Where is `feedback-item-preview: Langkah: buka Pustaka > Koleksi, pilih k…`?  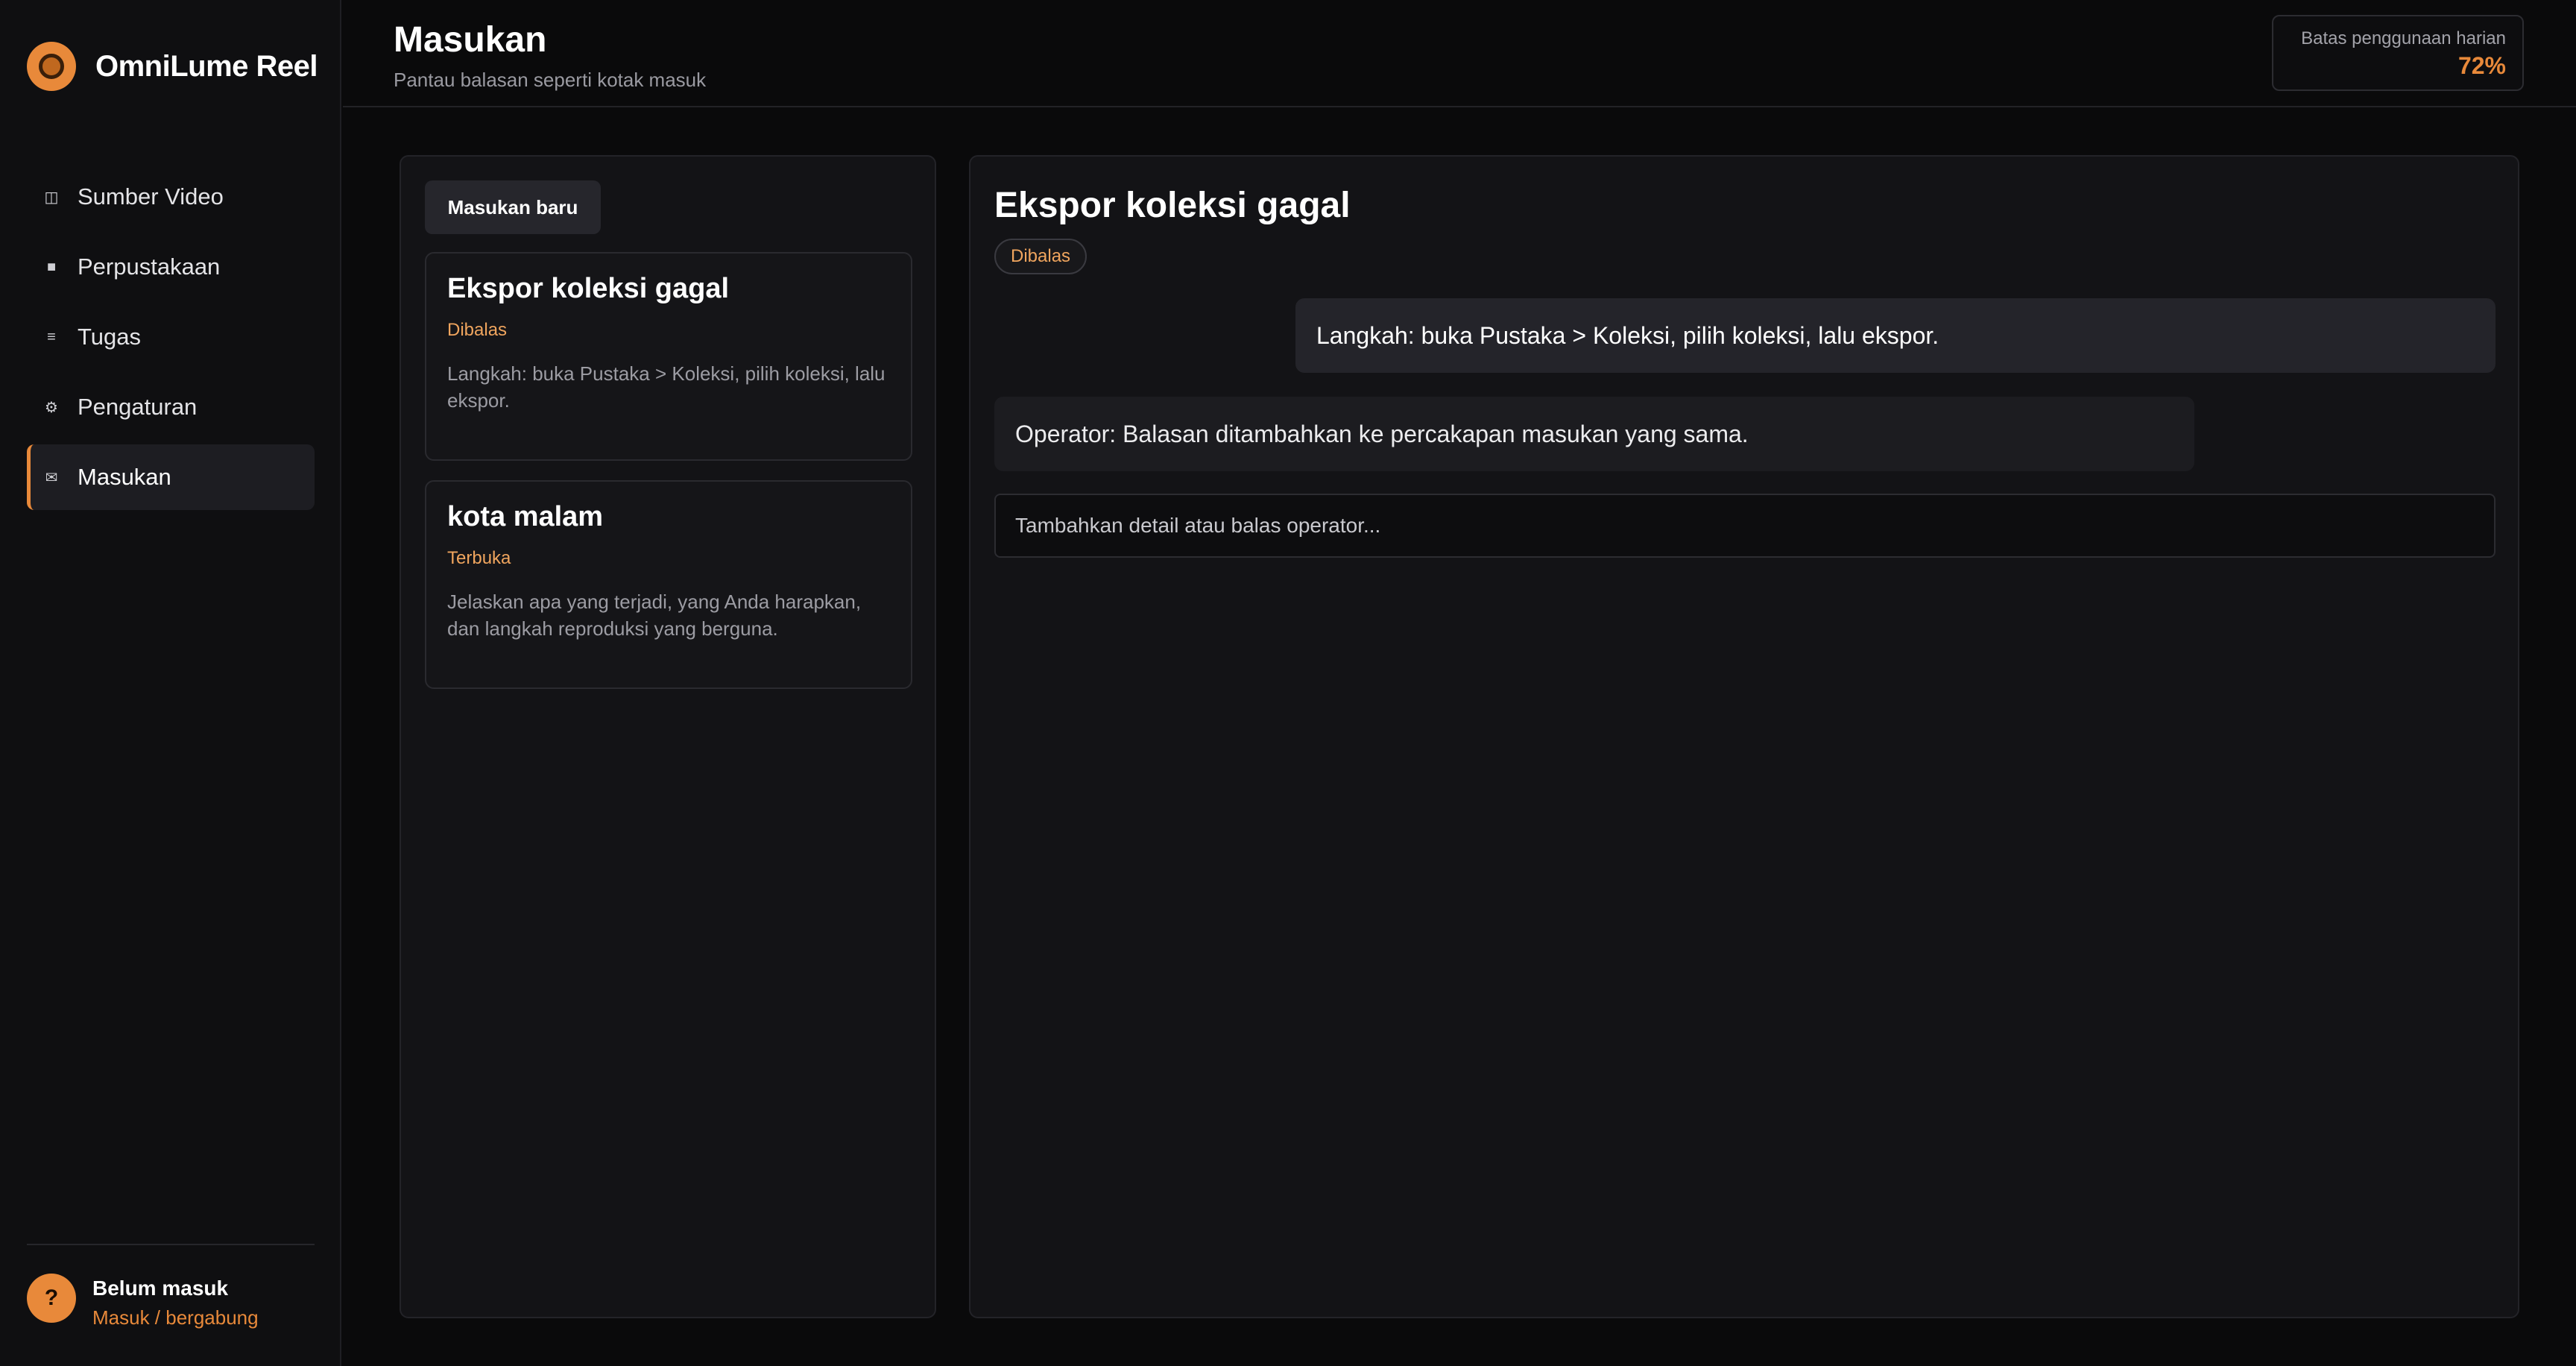 feedback-item-preview: Langkah: buka Pustaka > Koleksi, pilih k… is located at coordinates (666, 387).